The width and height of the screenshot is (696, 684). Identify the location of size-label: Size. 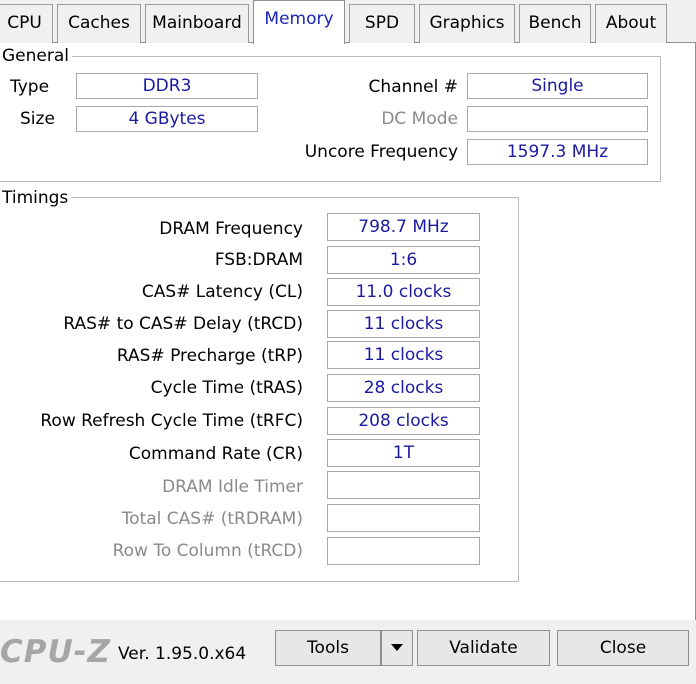
(37, 119).